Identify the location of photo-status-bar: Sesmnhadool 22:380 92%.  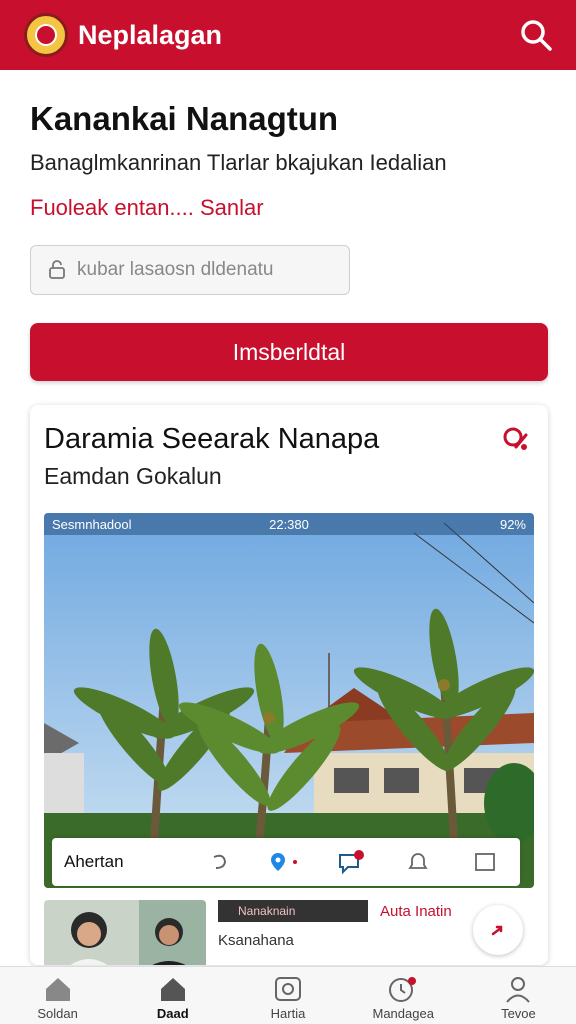
(289, 524).